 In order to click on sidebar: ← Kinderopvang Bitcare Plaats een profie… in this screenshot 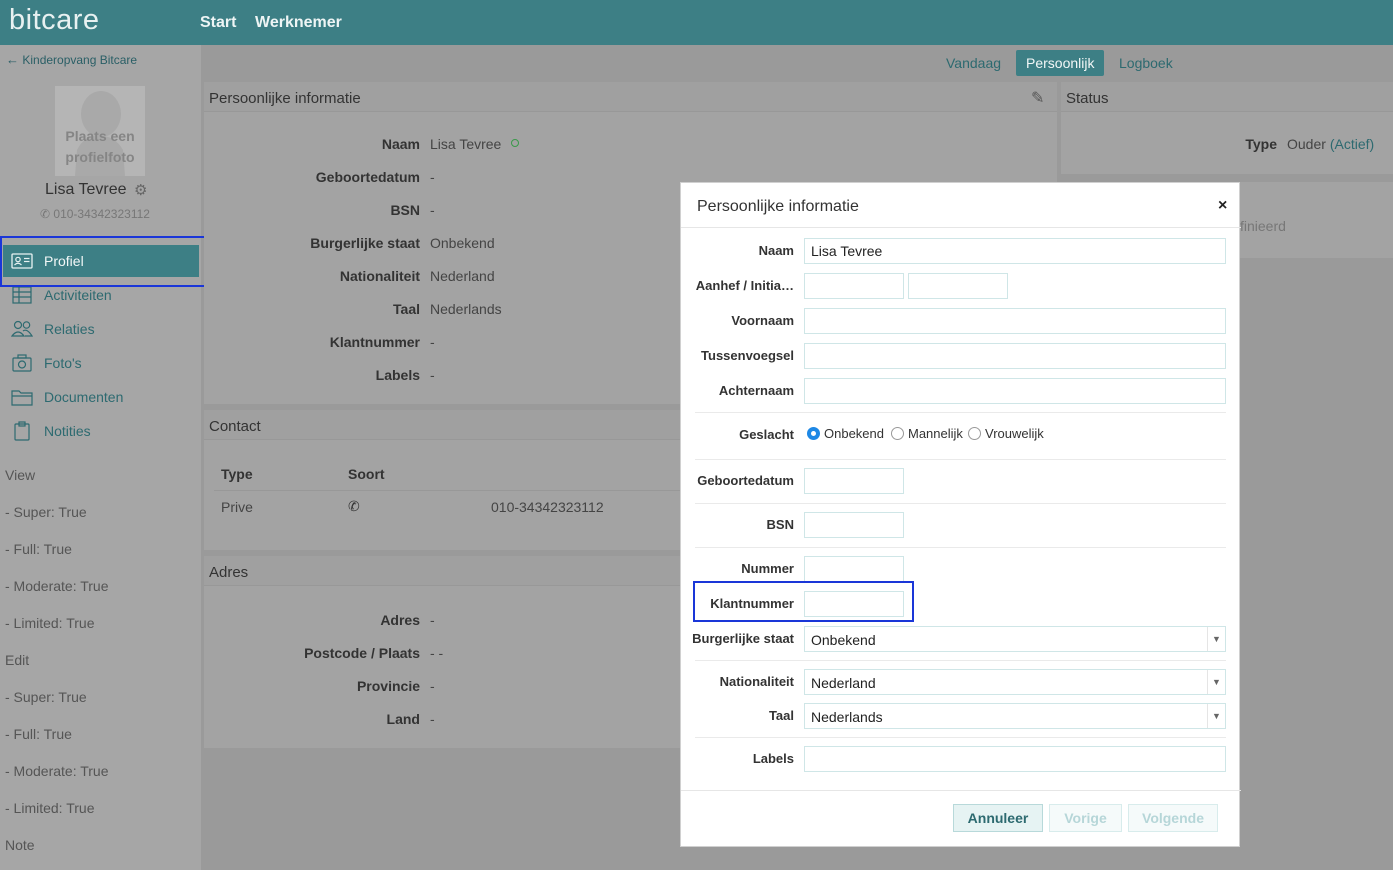, I will do `click(100, 457)`.